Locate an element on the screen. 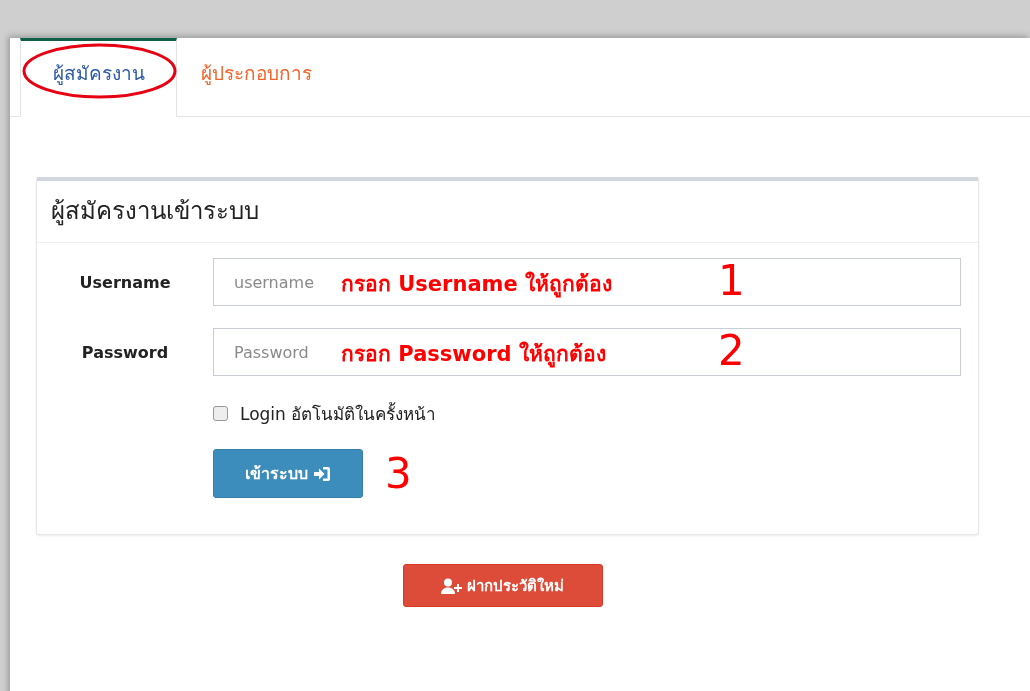 The image size is (1030, 691). user-plus-icon is located at coordinates (452, 585).